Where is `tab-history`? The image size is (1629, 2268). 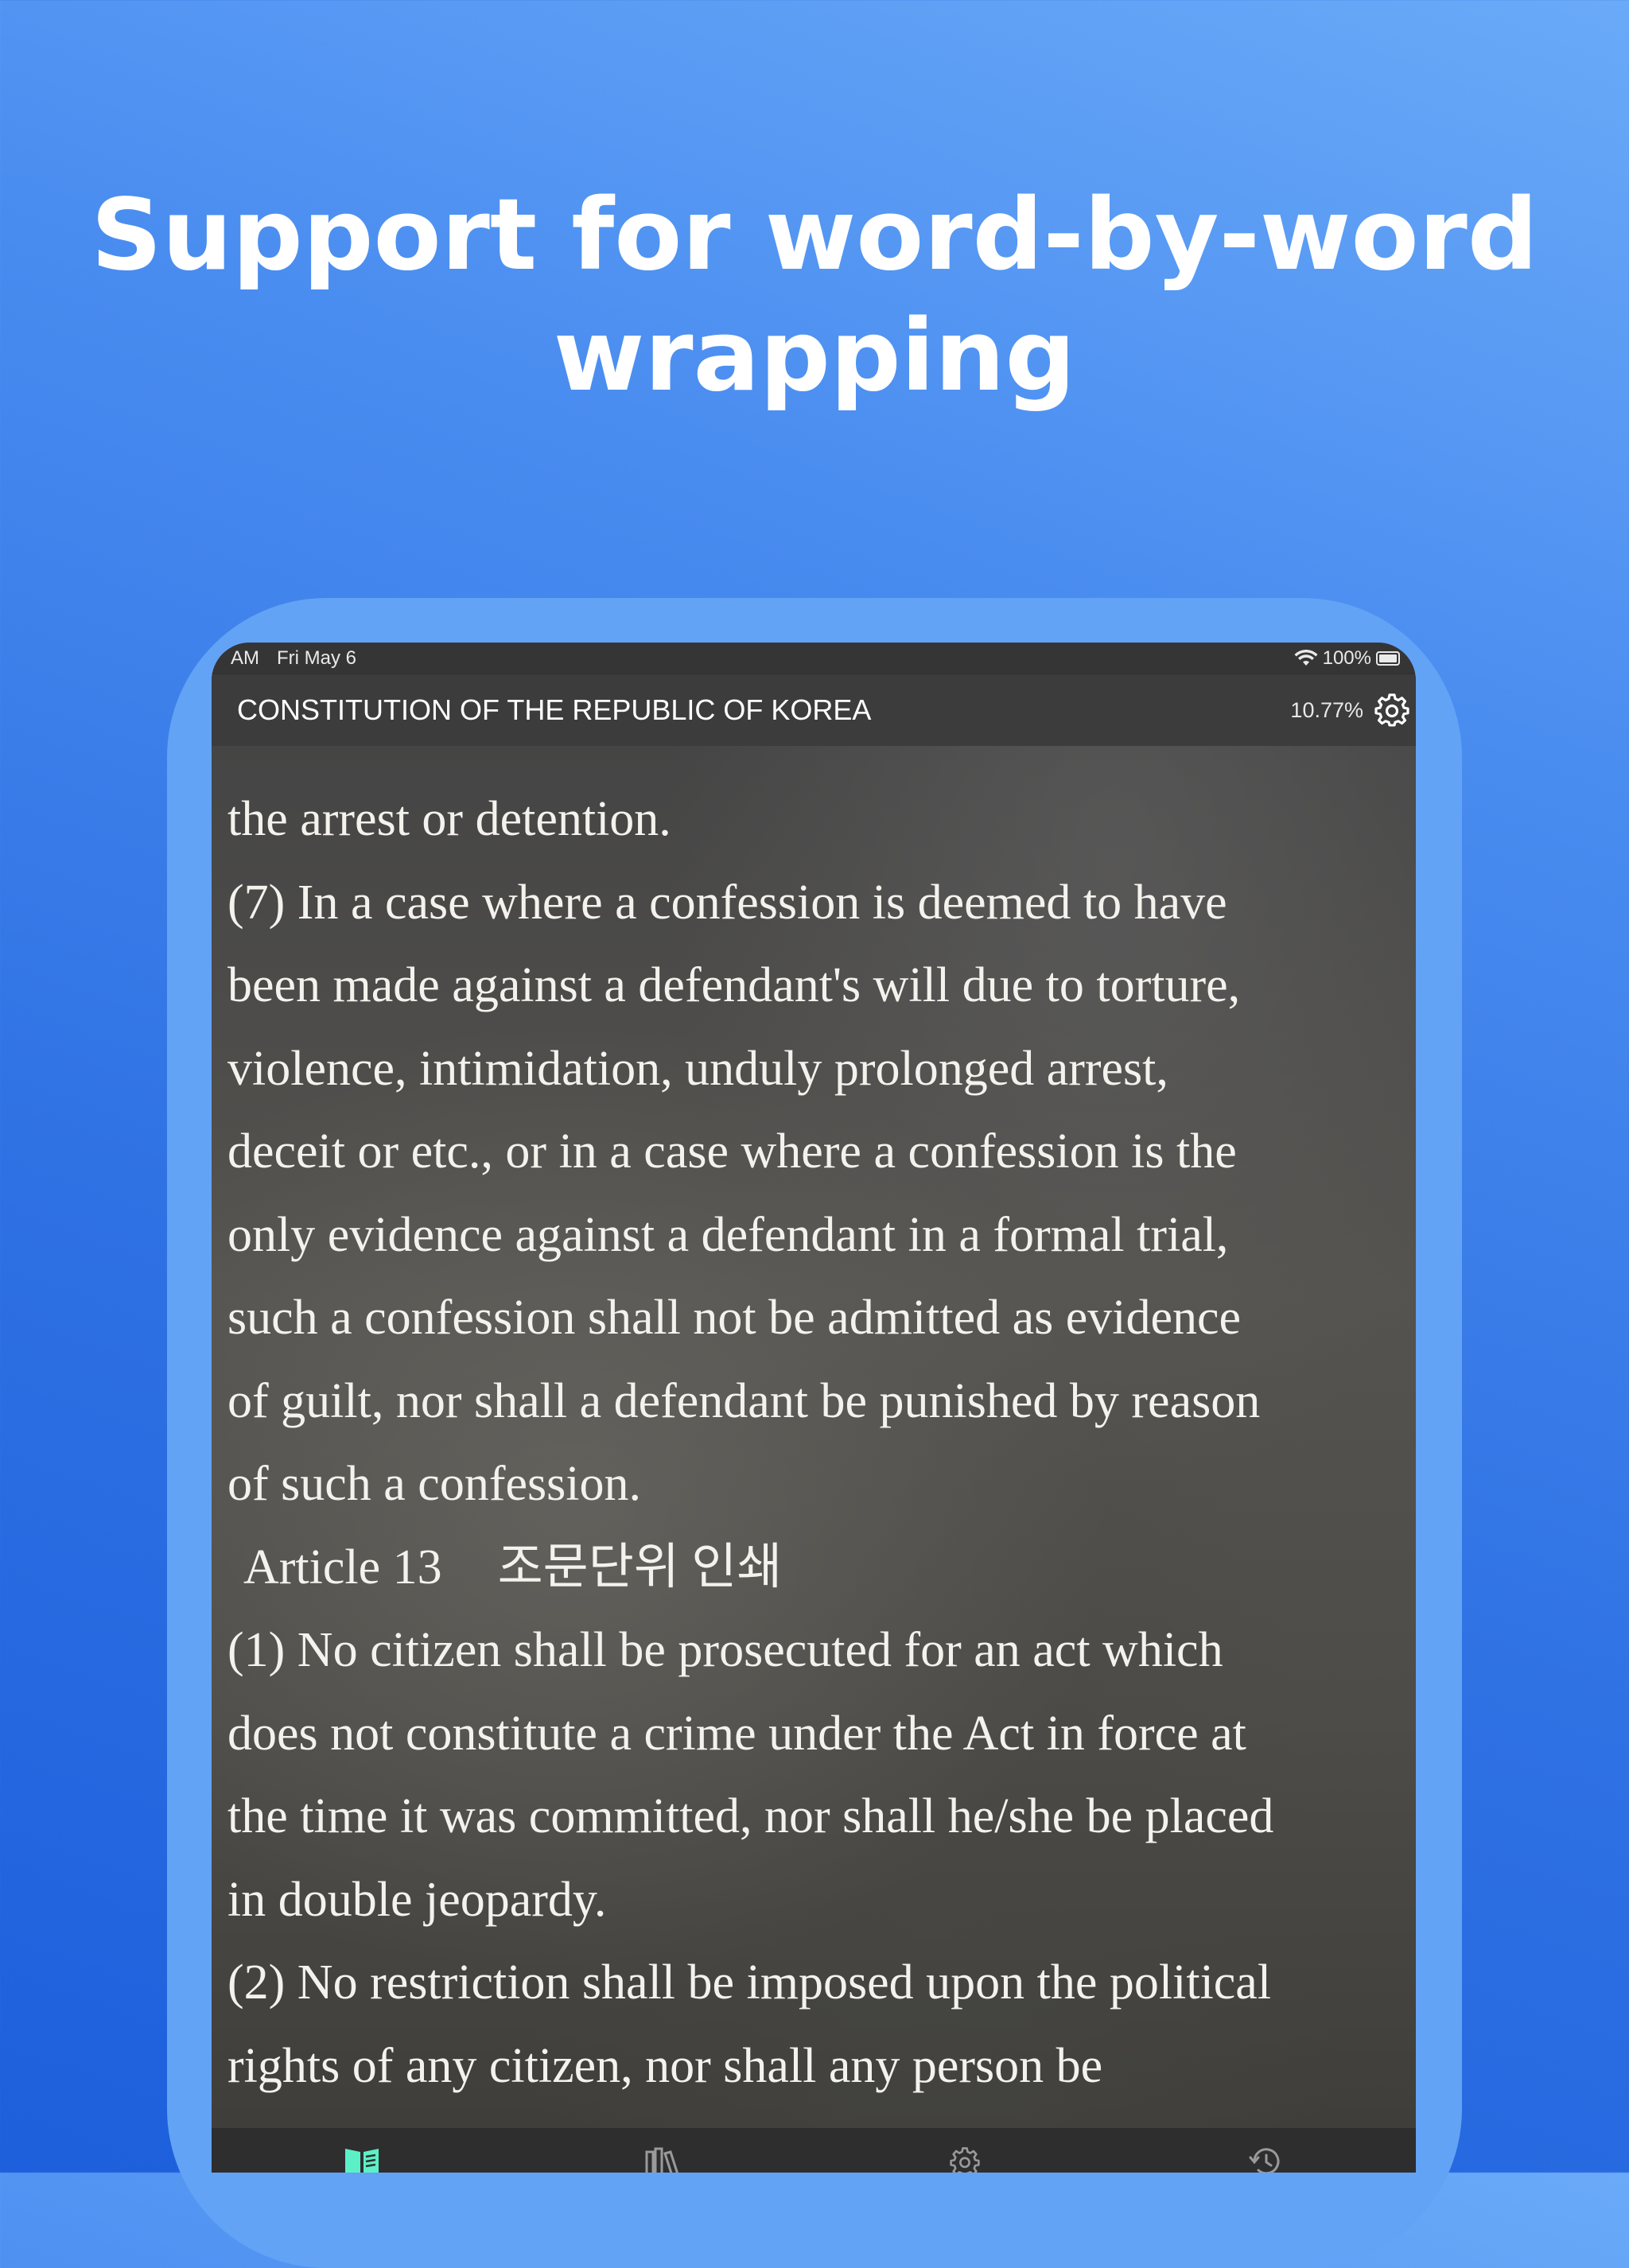 tab-history is located at coordinates (1265, 2159).